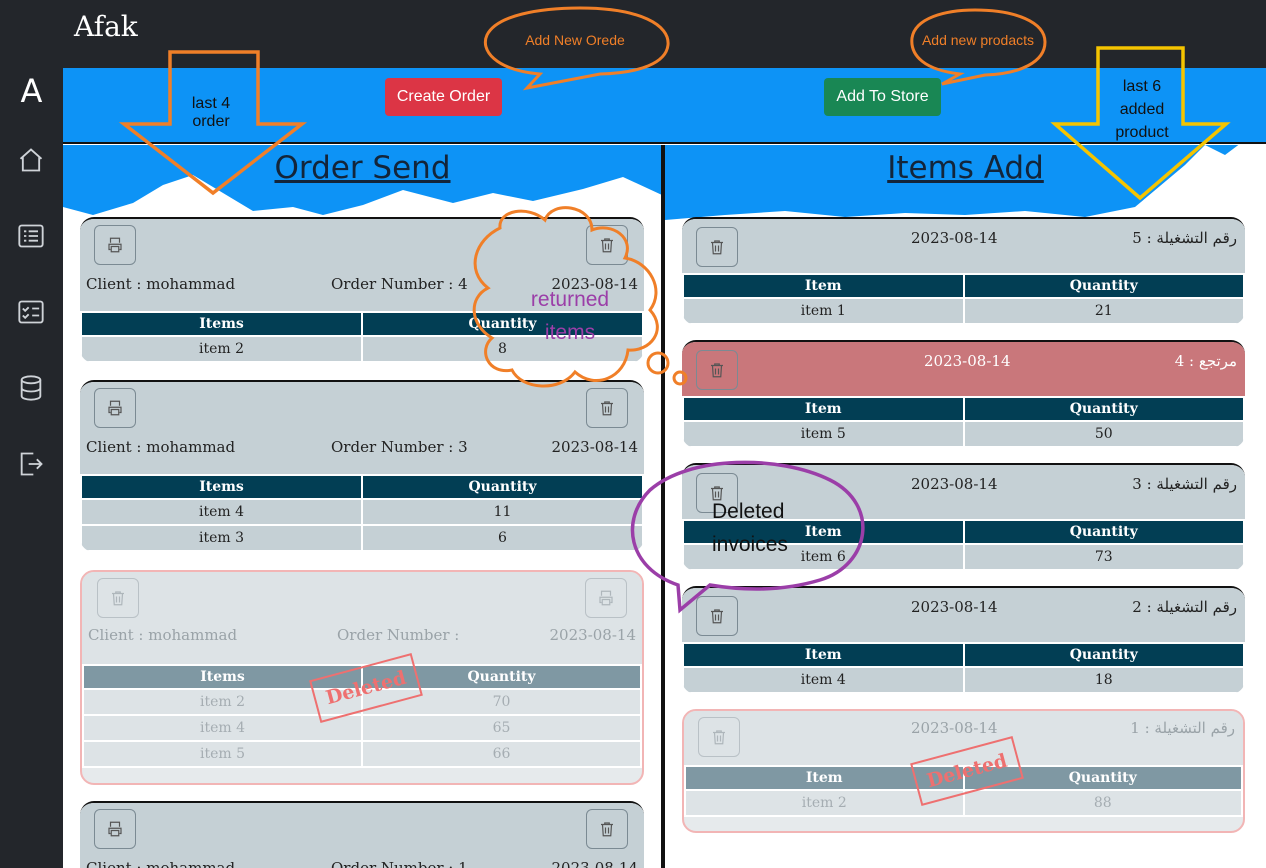  What do you see at coordinates (32, 237) in the screenshot?
I see `list-icon` at bounding box center [32, 237].